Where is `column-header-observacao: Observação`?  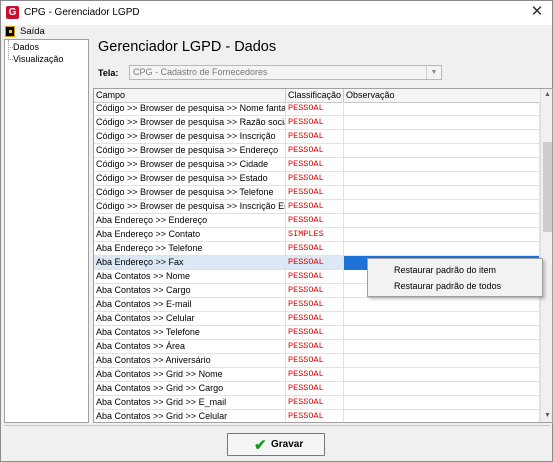
column-header-observacao: Observação is located at coordinates (442, 95).